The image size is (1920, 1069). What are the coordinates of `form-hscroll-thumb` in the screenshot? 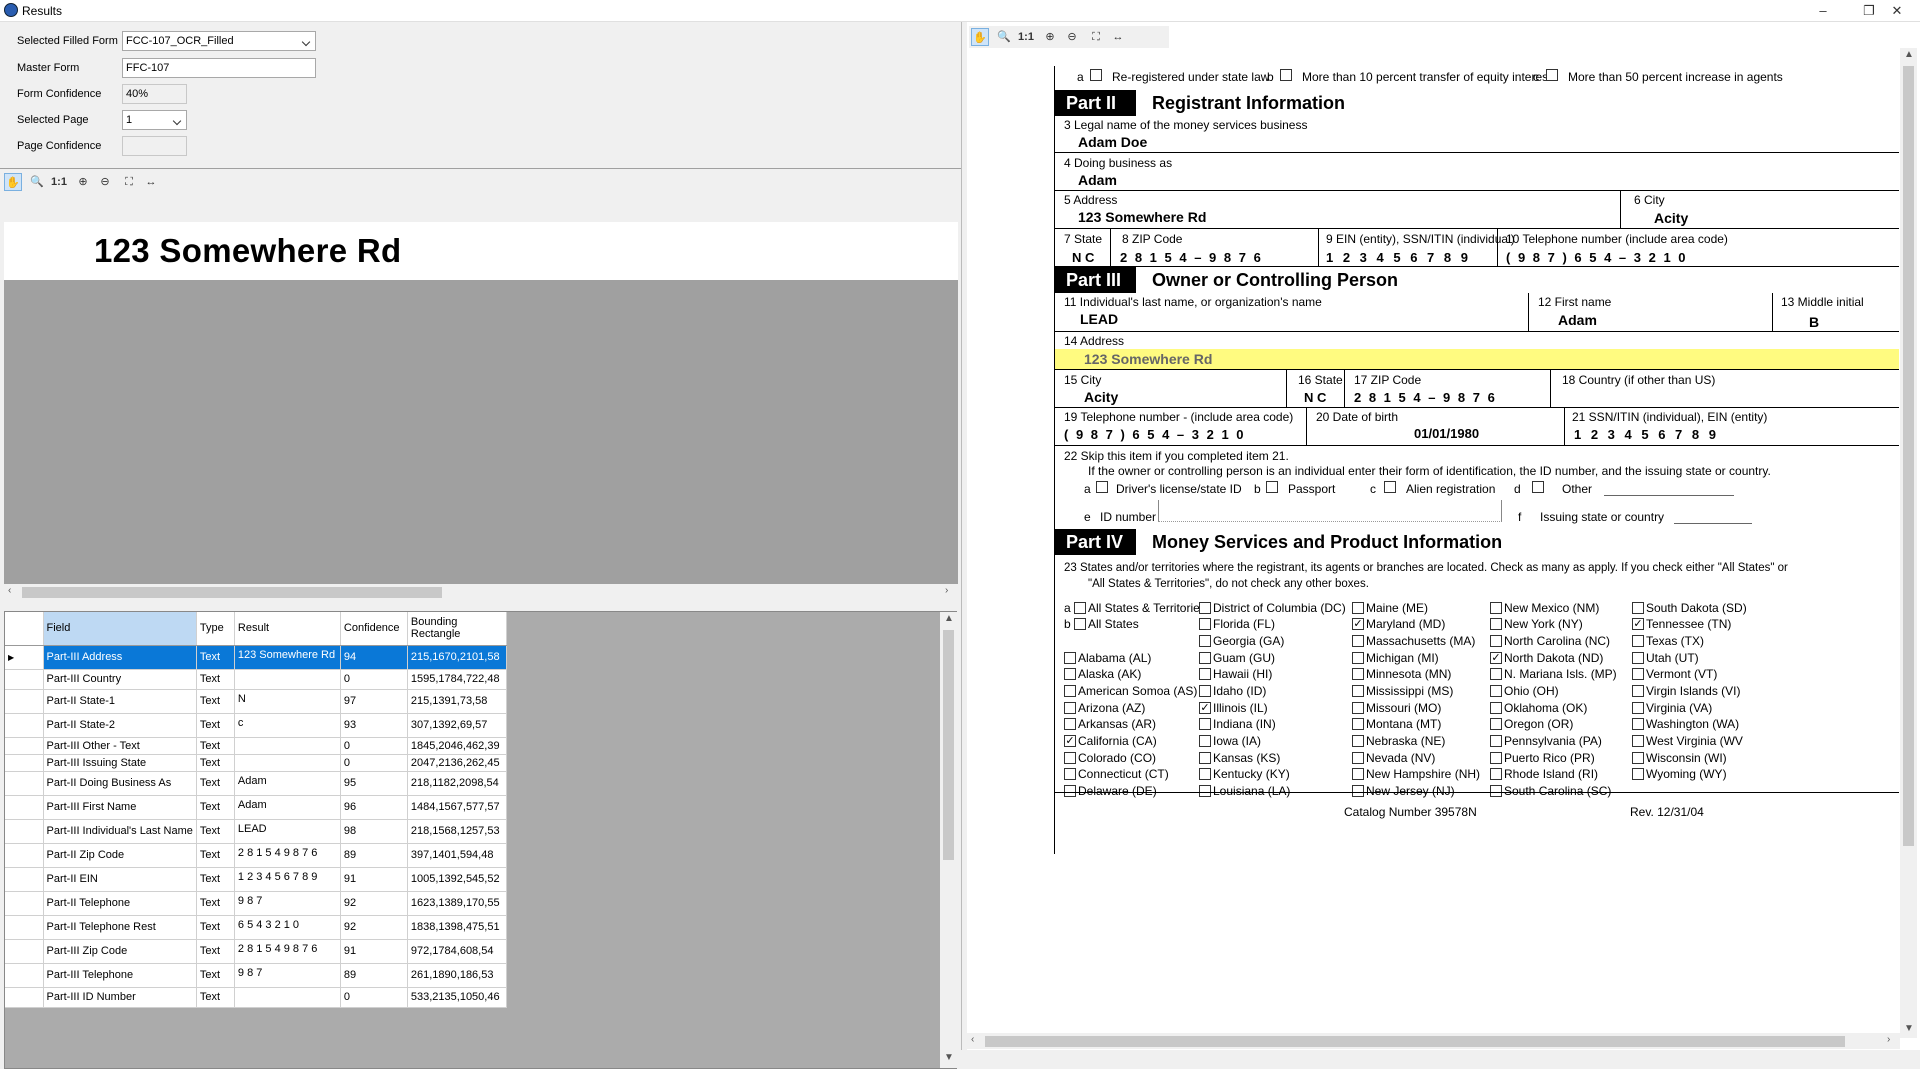 It's located at (1415, 1041).